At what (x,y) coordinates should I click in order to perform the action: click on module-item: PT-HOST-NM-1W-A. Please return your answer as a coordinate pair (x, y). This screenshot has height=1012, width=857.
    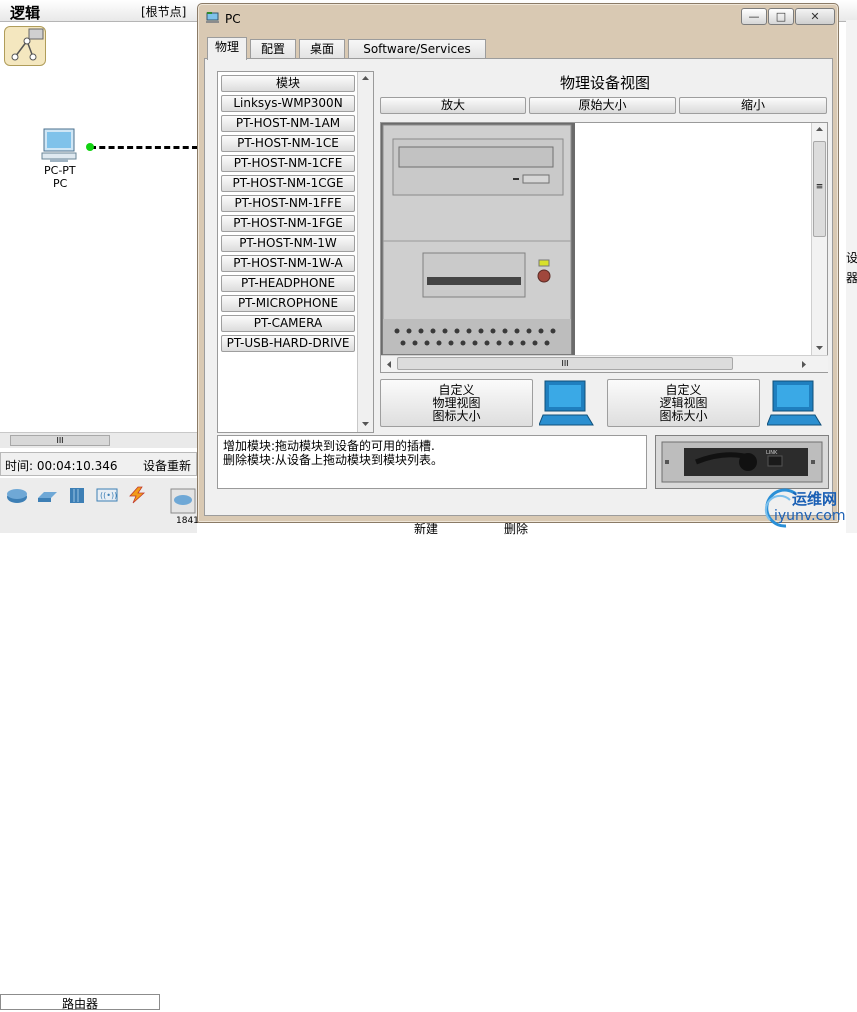
    Looking at the image, I should click on (288, 263).